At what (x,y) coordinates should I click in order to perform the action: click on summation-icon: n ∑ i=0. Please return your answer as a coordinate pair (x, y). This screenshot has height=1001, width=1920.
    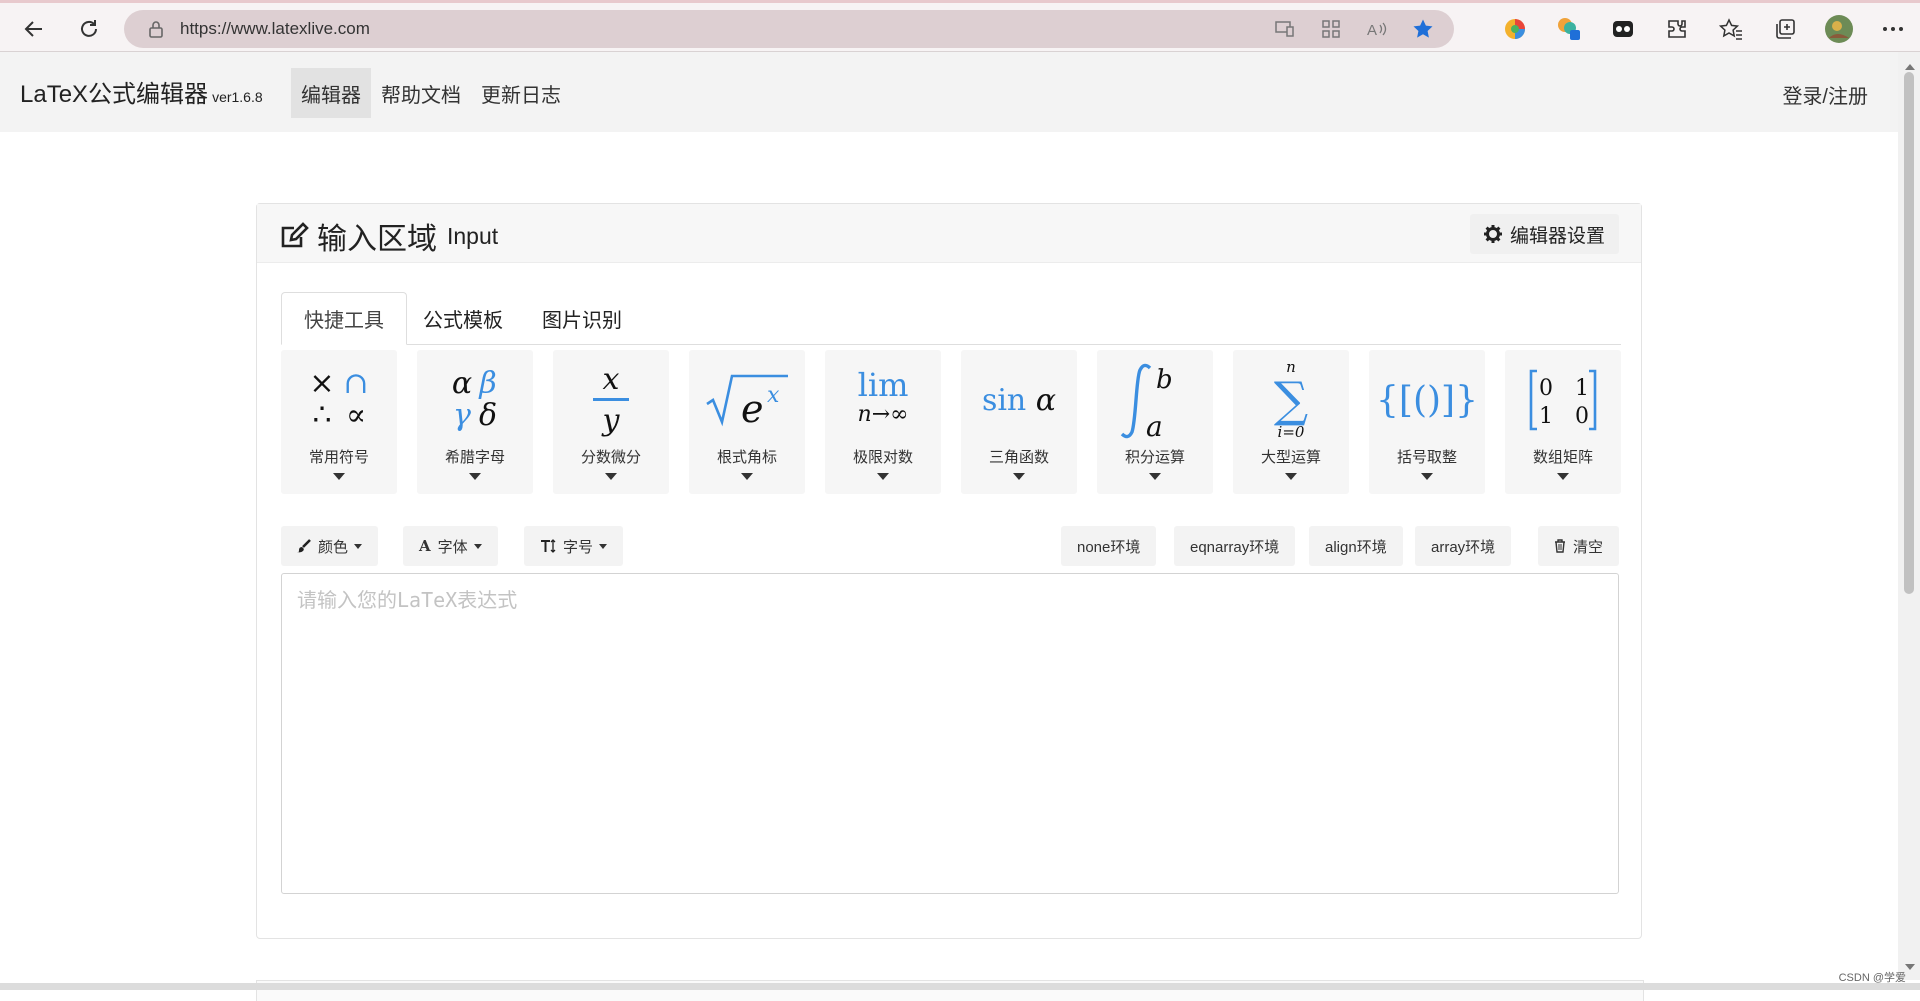
    Looking at the image, I should click on (1291, 400).